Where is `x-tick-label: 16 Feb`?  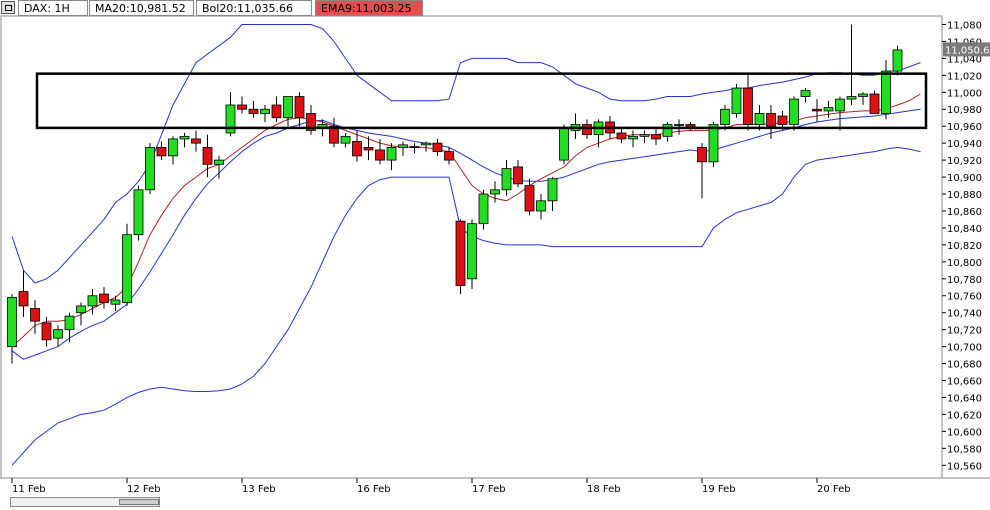
x-tick-label: 16 Feb is located at coordinates (374, 489).